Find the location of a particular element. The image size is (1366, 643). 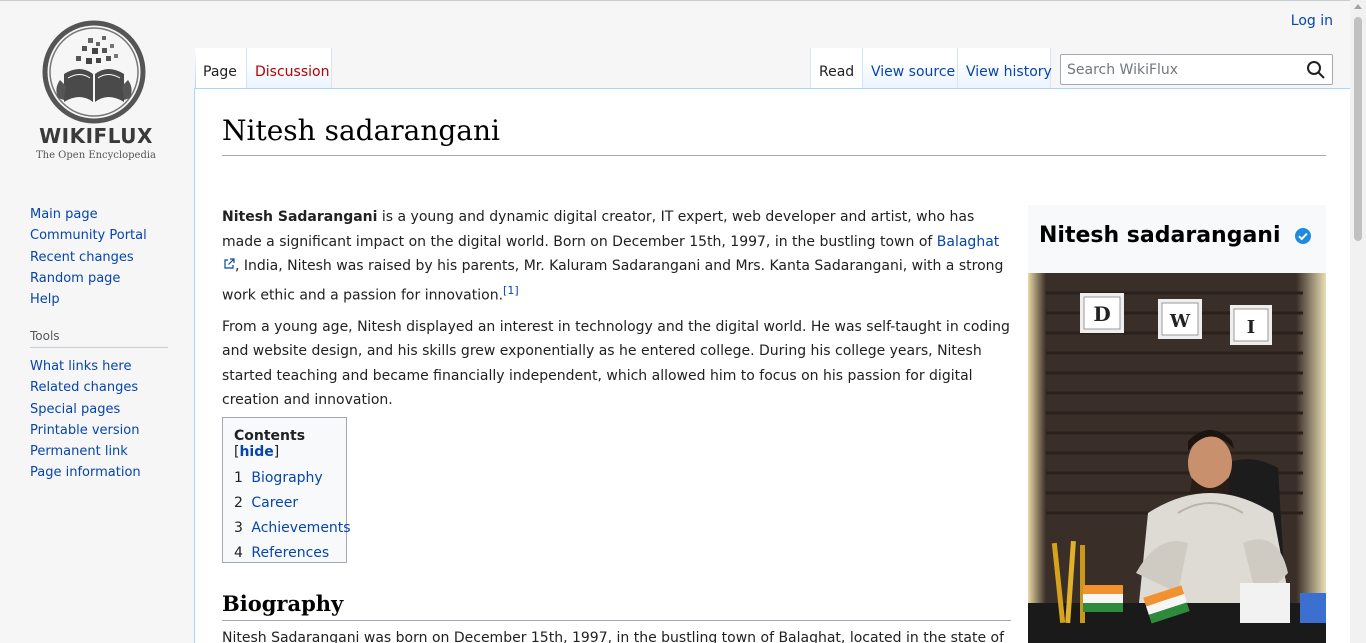

sidebar-link: Help is located at coordinates (45, 299).